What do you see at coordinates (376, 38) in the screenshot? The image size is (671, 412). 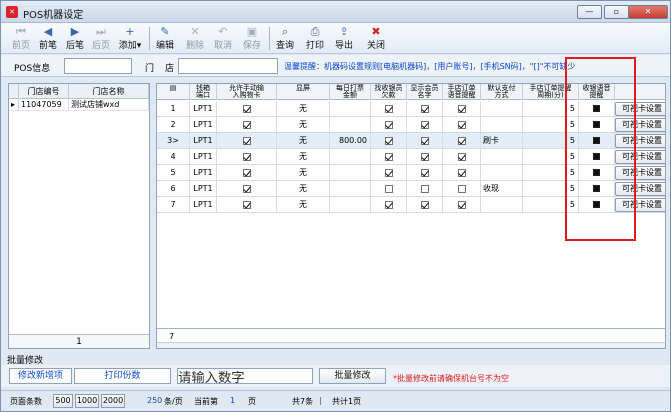 I see `toolbar-close-button: ✖ 关闭` at bounding box center [376, 38].